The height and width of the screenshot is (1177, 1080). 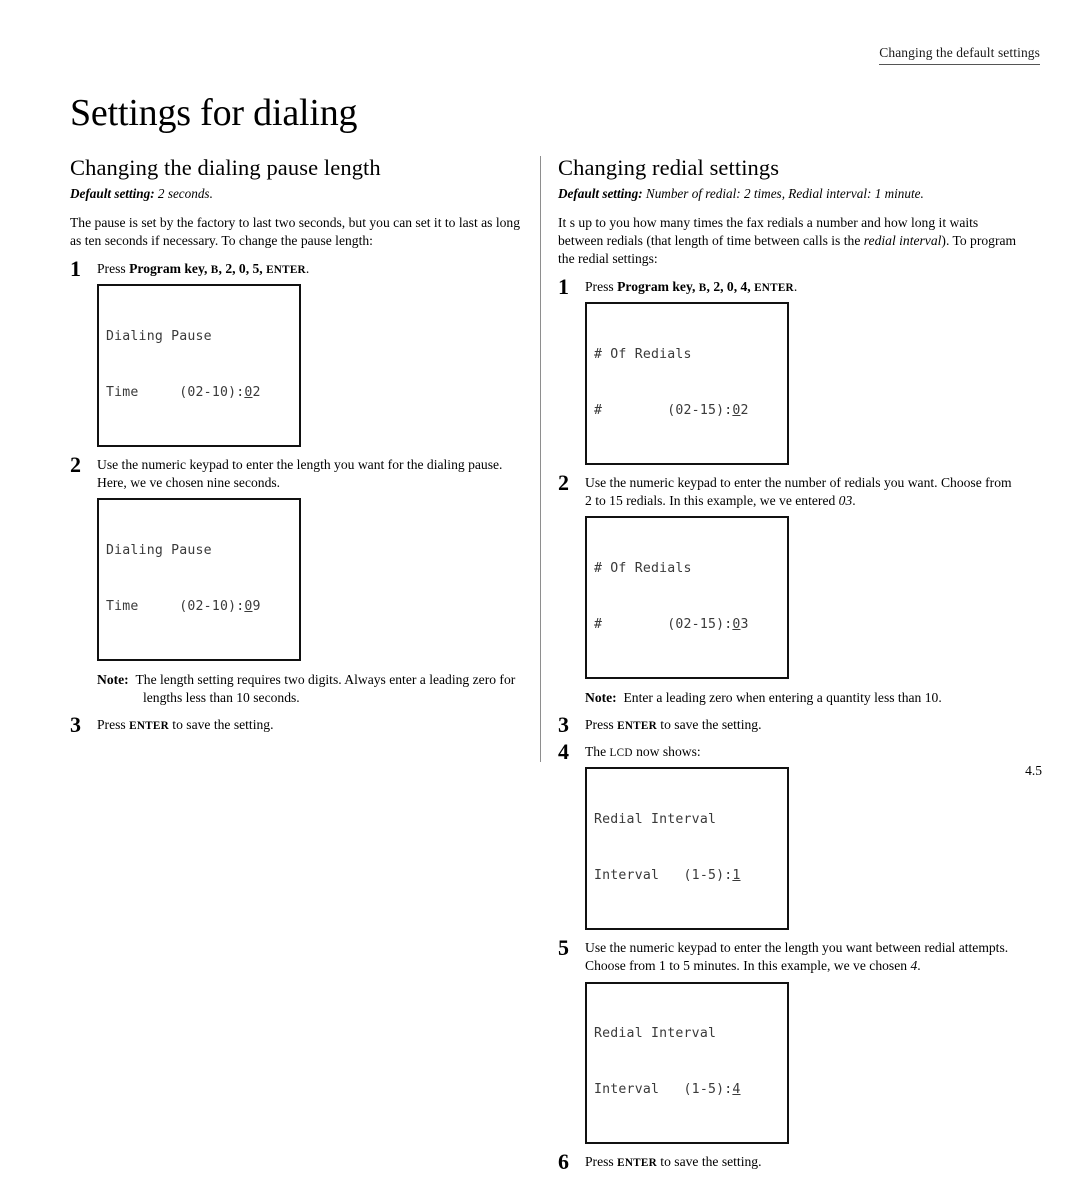 What do you see at coordinates (902, 241) in the screenshot?
I see `right-intro-italic: redial interval` at bounding box center [902, 241].